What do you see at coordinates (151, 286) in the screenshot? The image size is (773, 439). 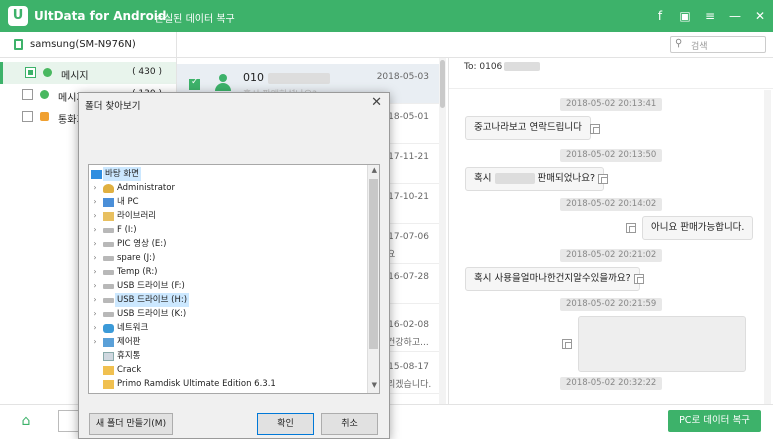 I see `tree-label: USB 드라이브 (F:)` at bounding box center [151, 286].